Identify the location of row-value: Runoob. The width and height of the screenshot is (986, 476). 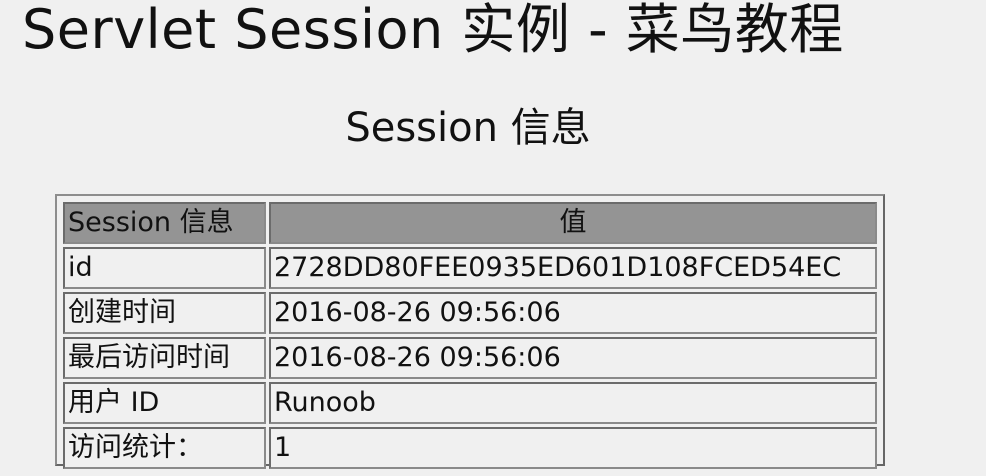
(573, 403).